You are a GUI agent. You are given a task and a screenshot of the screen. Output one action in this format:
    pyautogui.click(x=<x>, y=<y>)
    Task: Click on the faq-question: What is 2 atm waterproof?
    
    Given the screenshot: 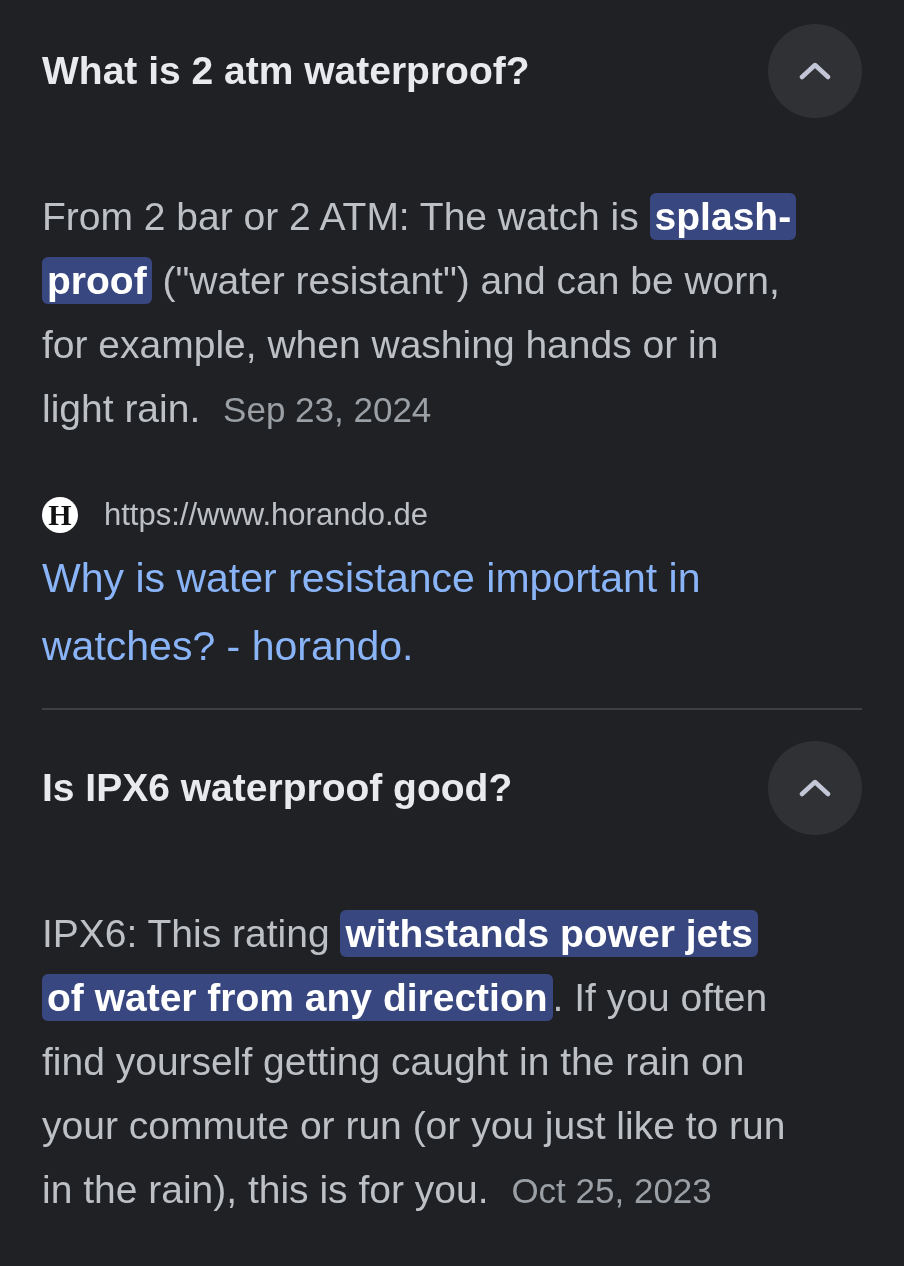 What is the action you would take?
    pyautogui.click(x=286, y=71)
    